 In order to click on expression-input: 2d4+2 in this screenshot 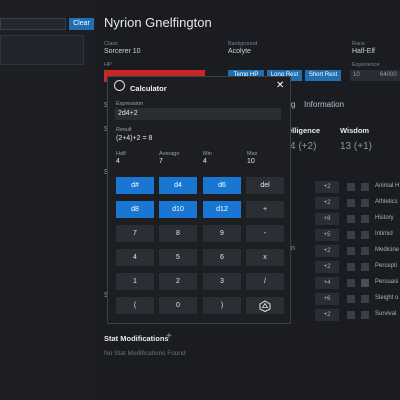, I will do `click(198, 114)`.